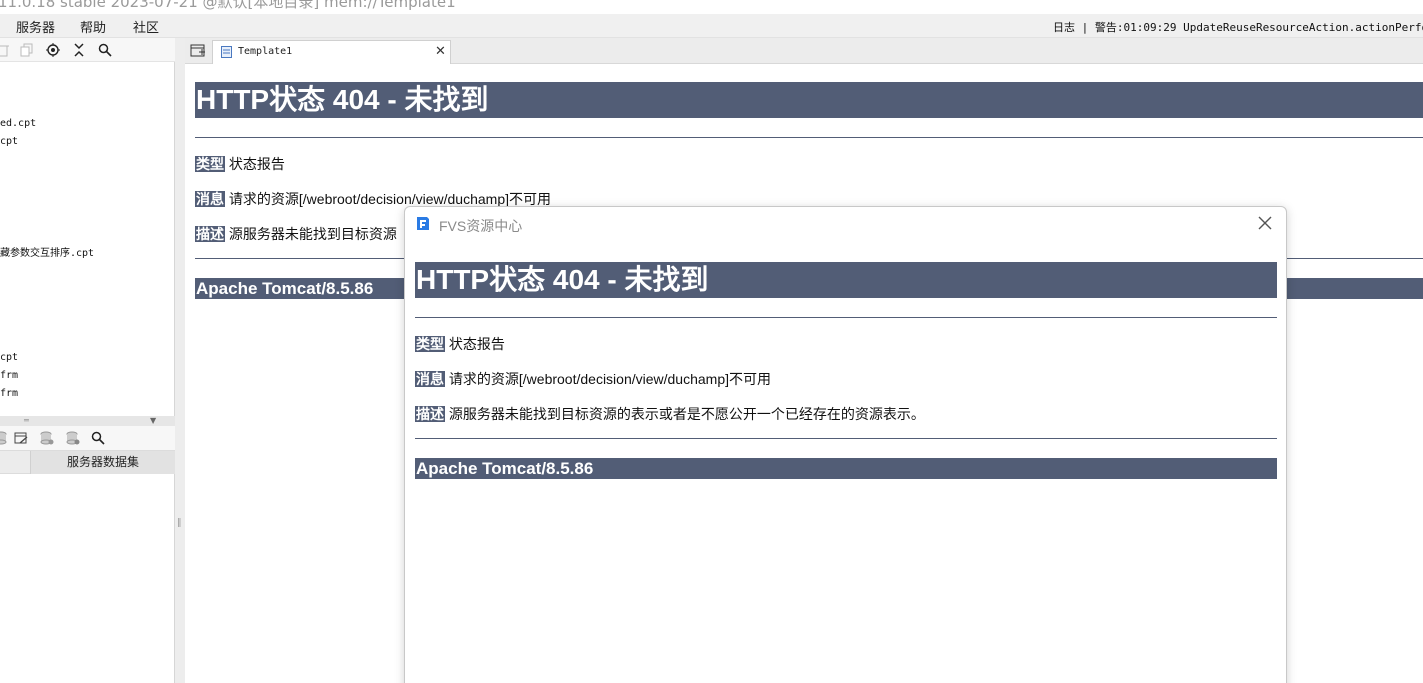 This screenshot has height=683, width=1423. Describe the element at coordinates (1265, 223) in the screenshot. I see `close-icon` at that location.